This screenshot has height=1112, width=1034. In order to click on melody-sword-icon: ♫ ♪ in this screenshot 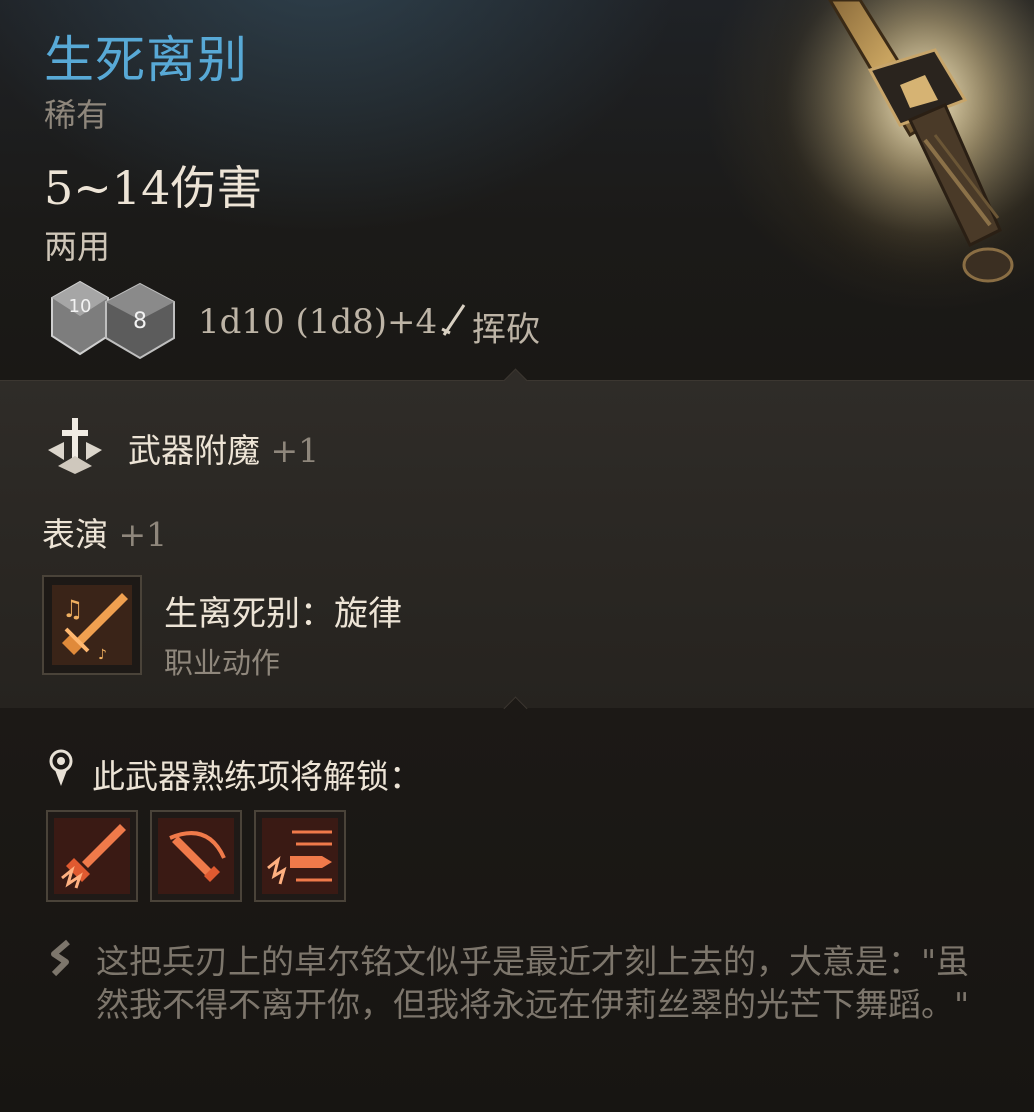, I will do `click(92, 625)`.